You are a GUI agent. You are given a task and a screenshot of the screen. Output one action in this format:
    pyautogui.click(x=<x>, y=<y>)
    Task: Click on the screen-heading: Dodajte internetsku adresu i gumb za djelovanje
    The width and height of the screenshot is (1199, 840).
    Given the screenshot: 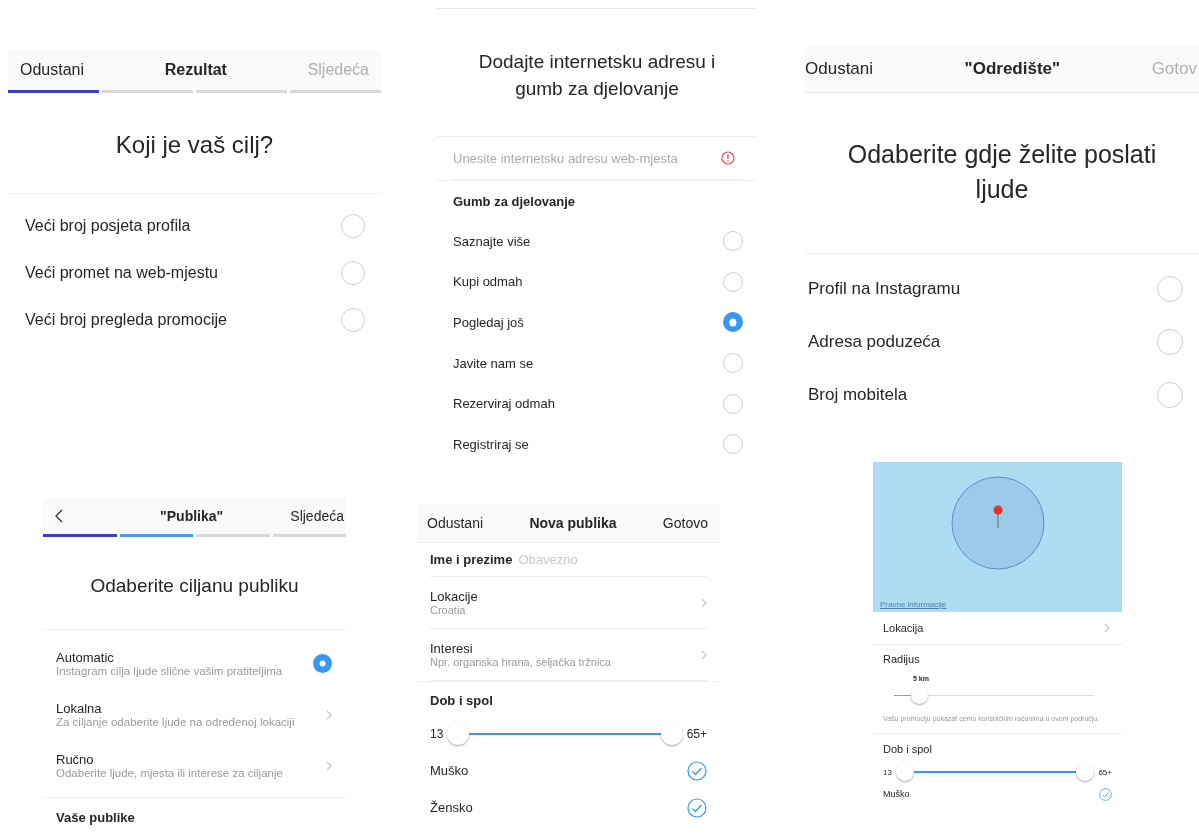 What is the action you would take?
    pyautogui.click(x=597, y=75)
    